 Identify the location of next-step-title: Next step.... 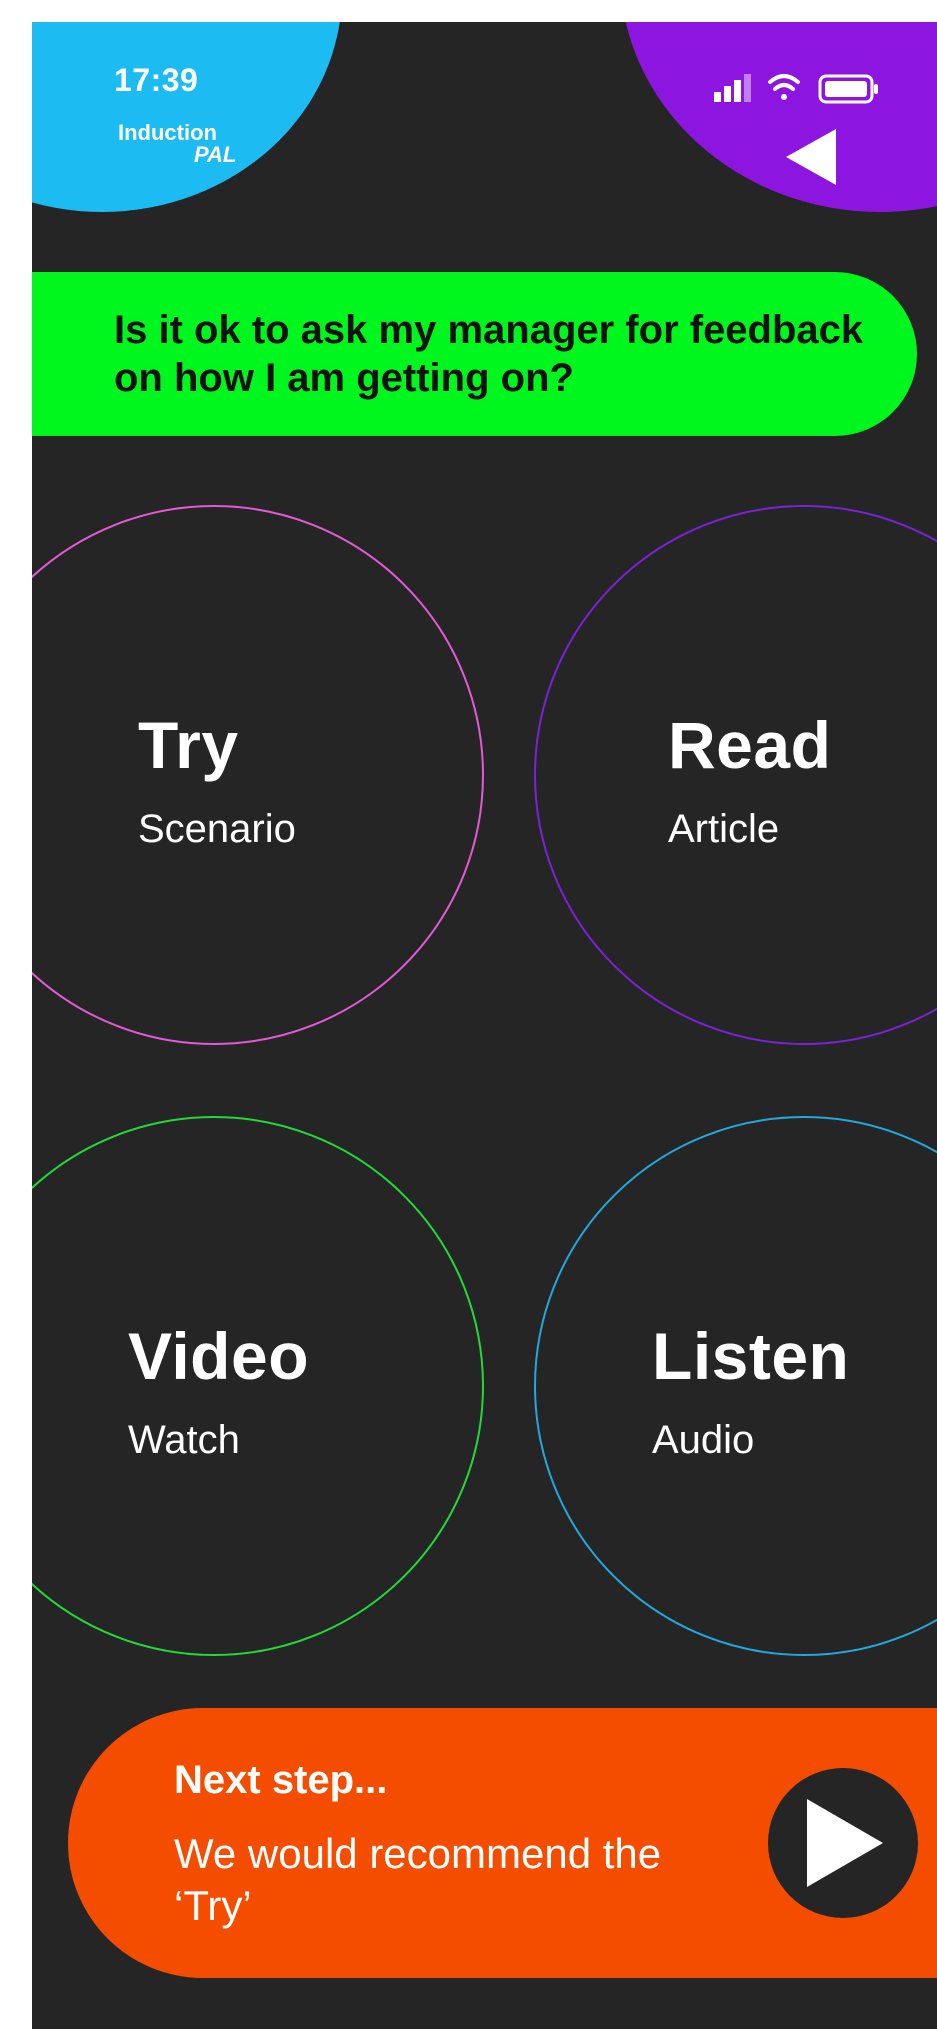
(281, 1780).